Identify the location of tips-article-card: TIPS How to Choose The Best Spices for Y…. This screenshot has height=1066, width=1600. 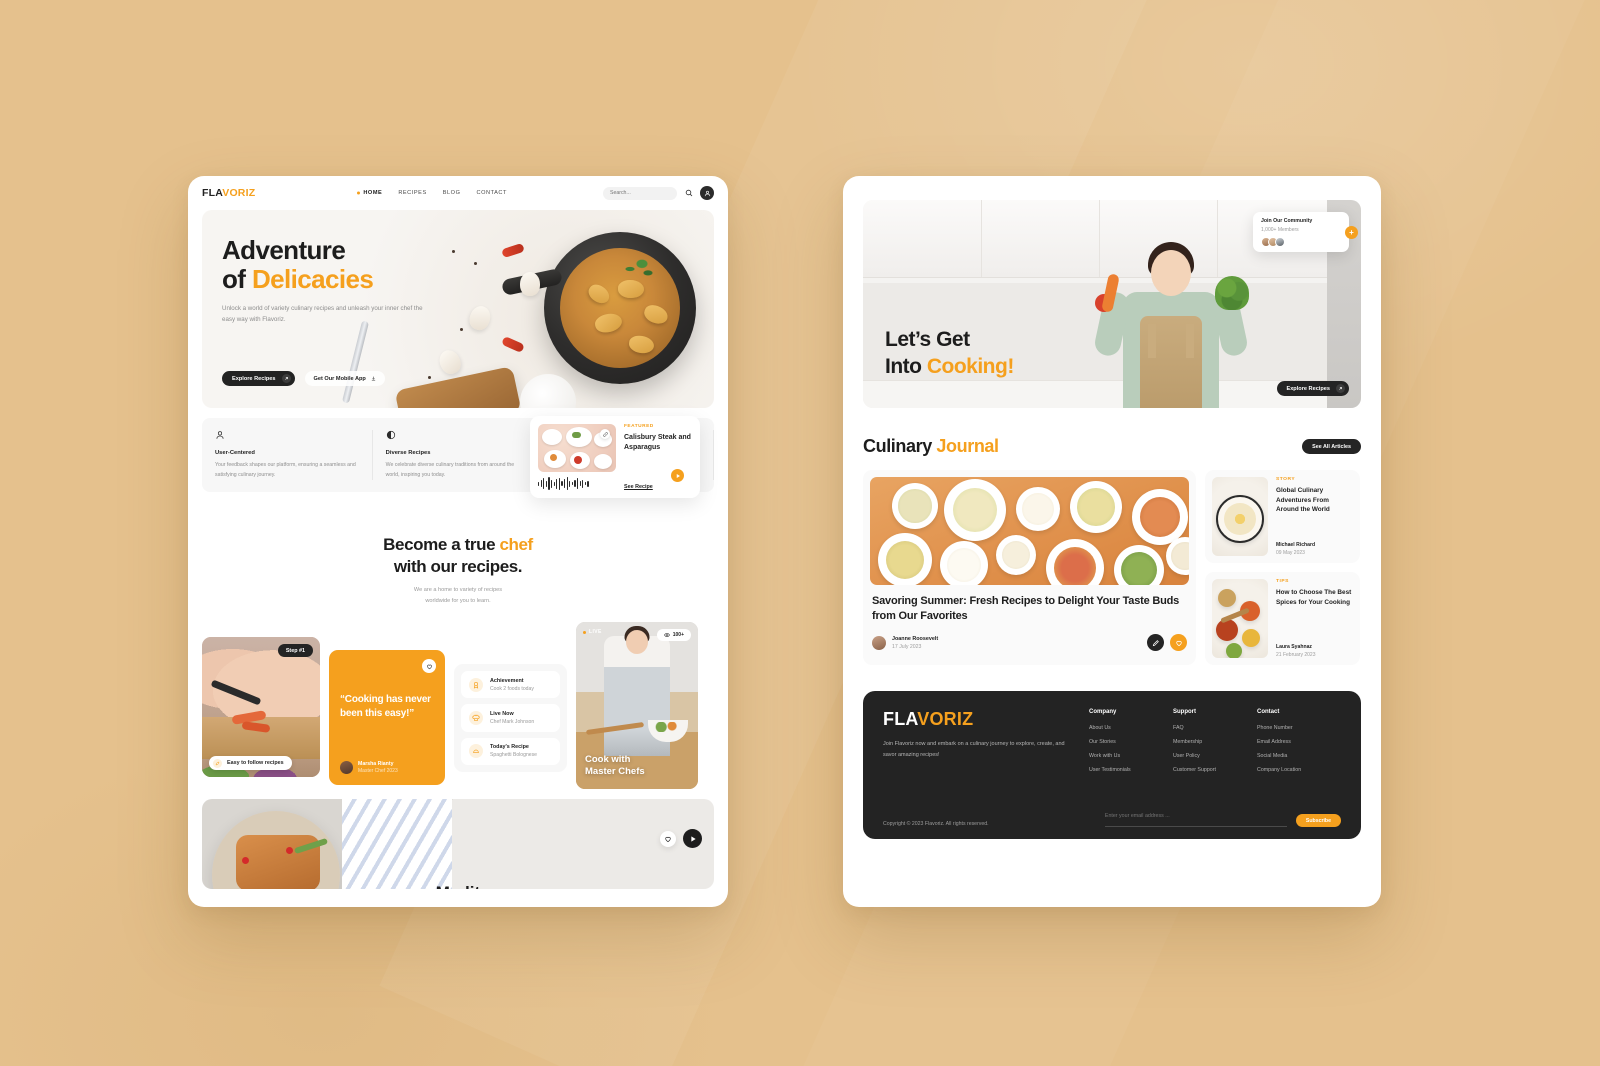
(1282, 618).